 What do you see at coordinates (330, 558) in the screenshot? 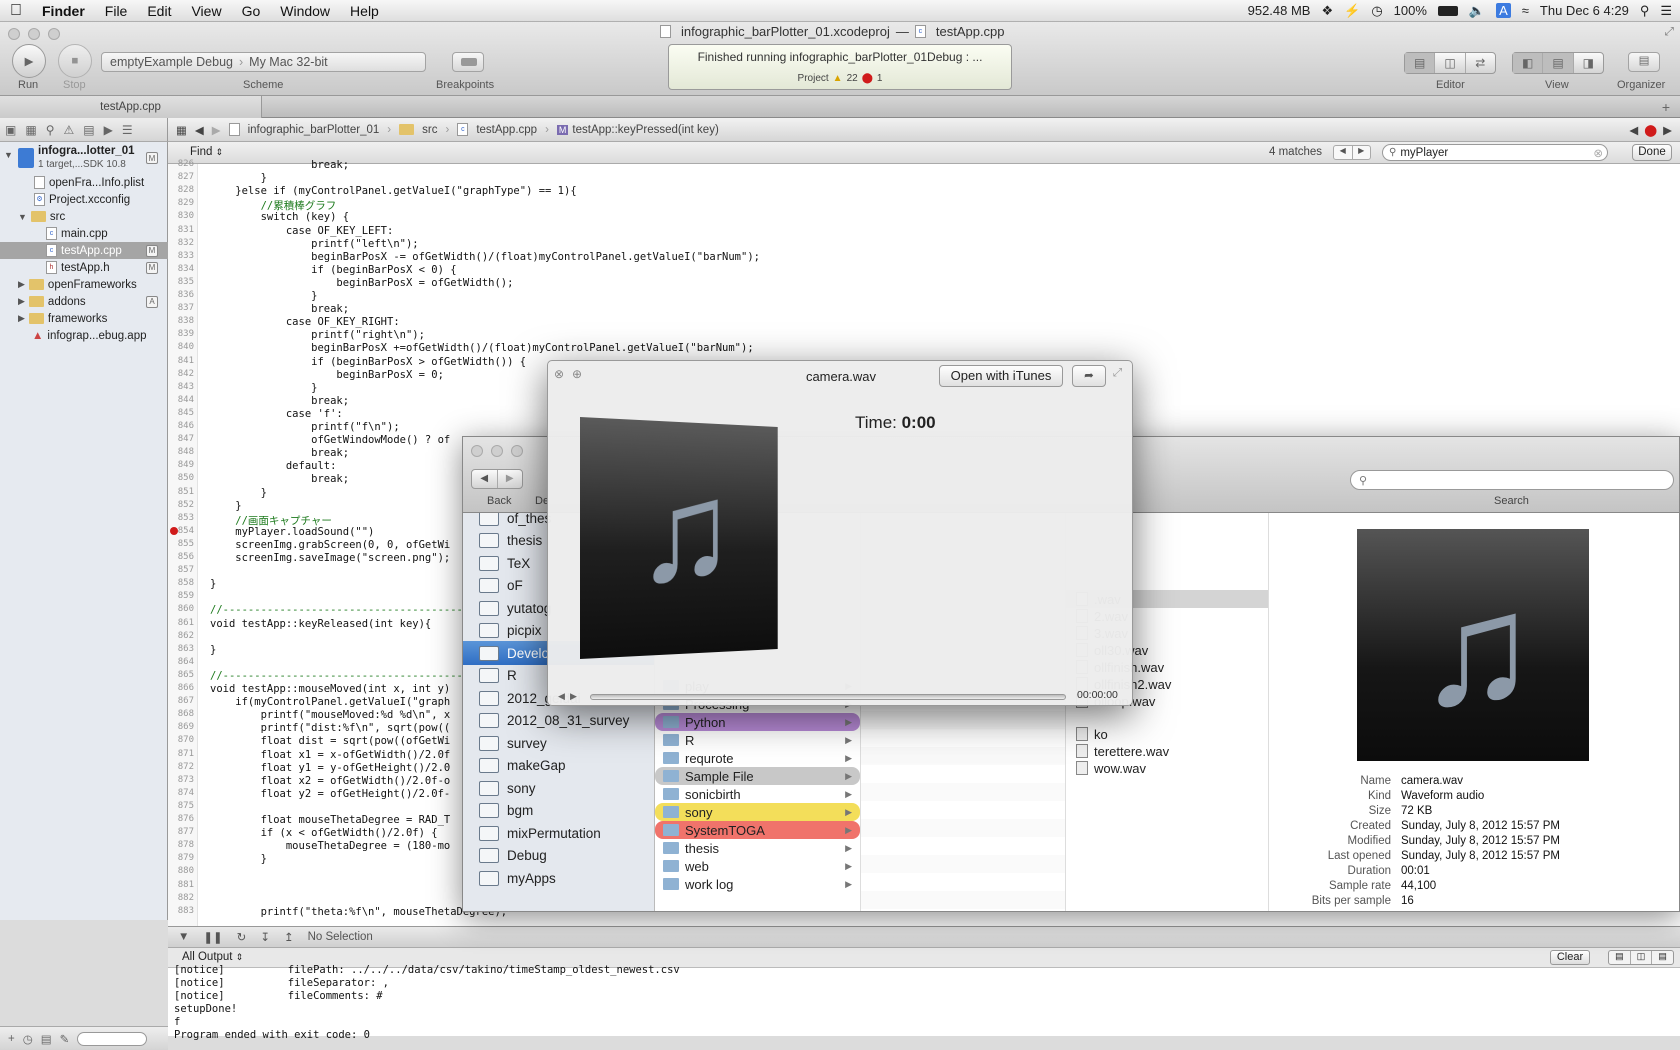
I see `code-line: screenImg.saveImage("screen.png");` at bounding box center [330, 558].